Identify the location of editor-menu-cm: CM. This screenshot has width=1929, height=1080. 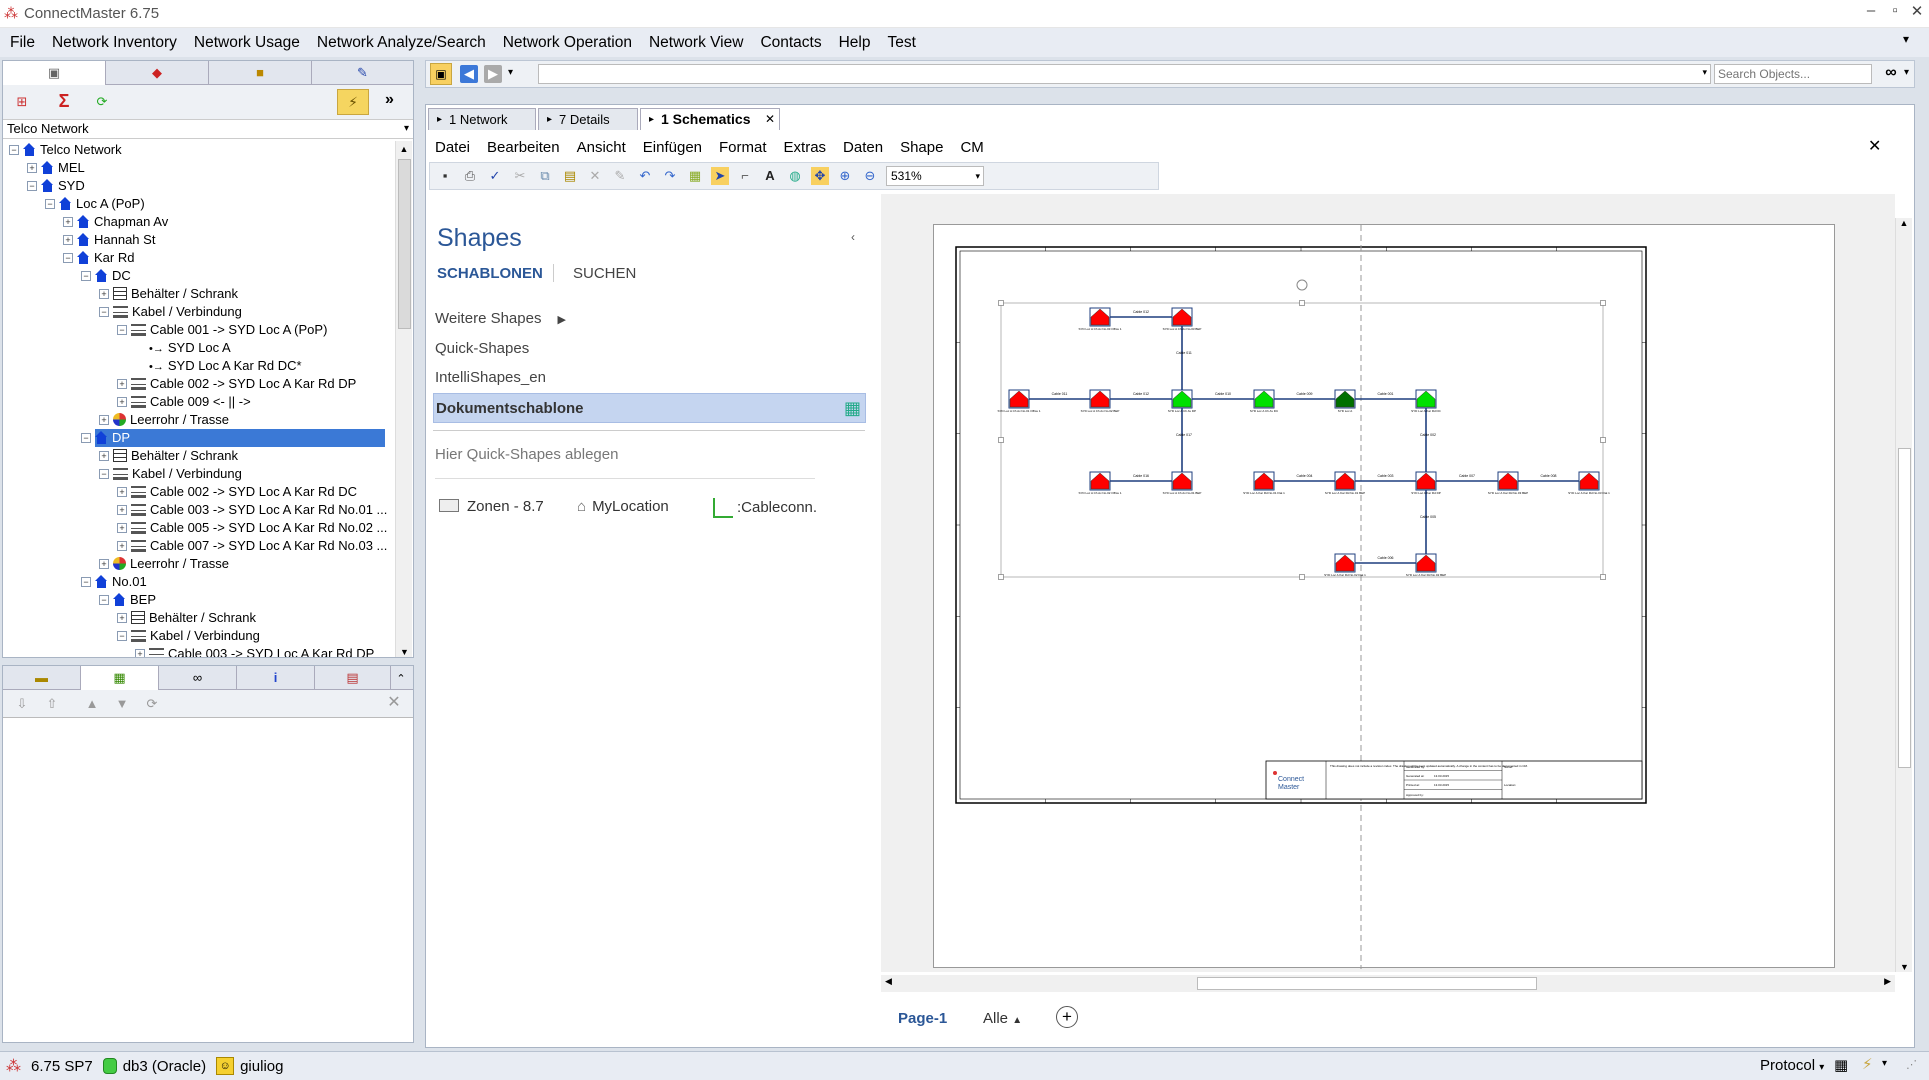
(971, 147).